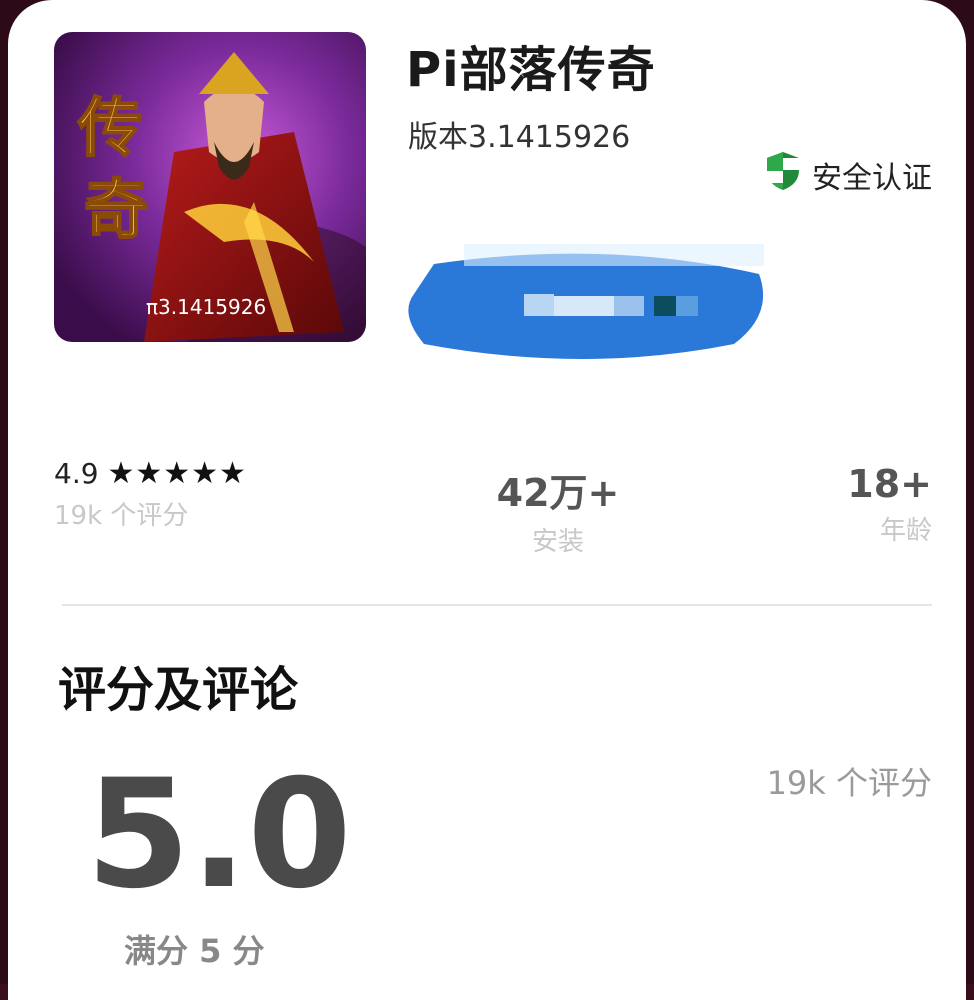  I want to click on review-count: 19k 个评分, so click(849, 783).